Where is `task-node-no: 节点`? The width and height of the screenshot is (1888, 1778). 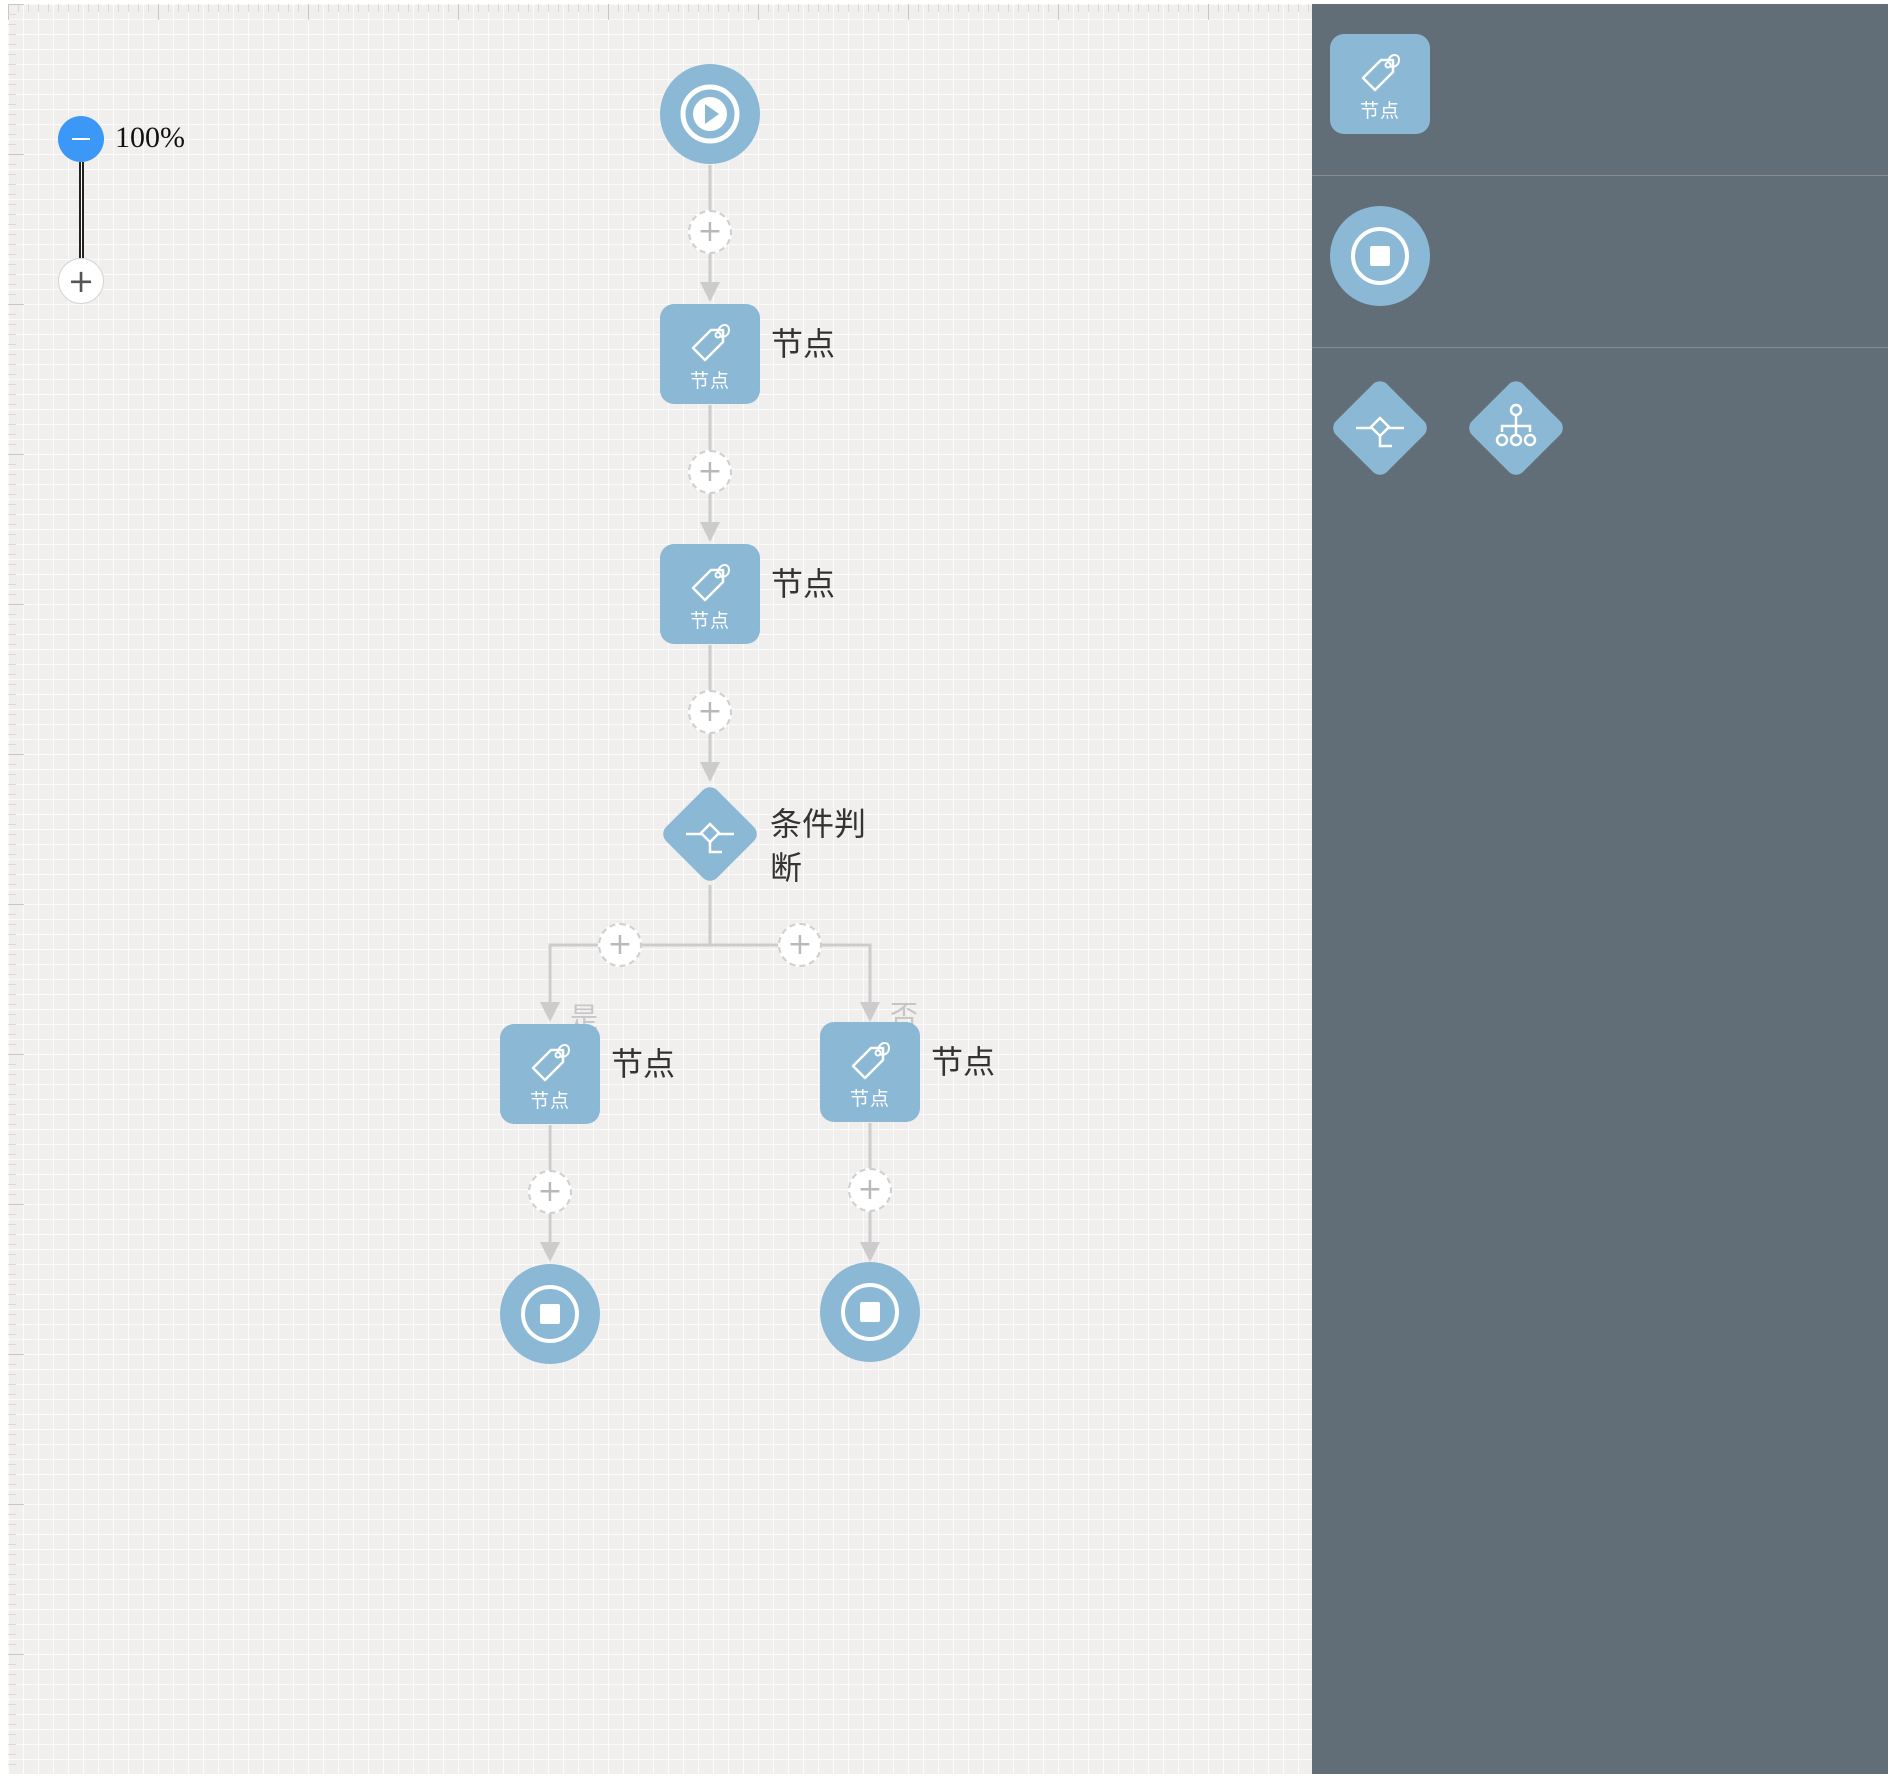 task-node-no: 节点 is located at coordinates (870, 1072).